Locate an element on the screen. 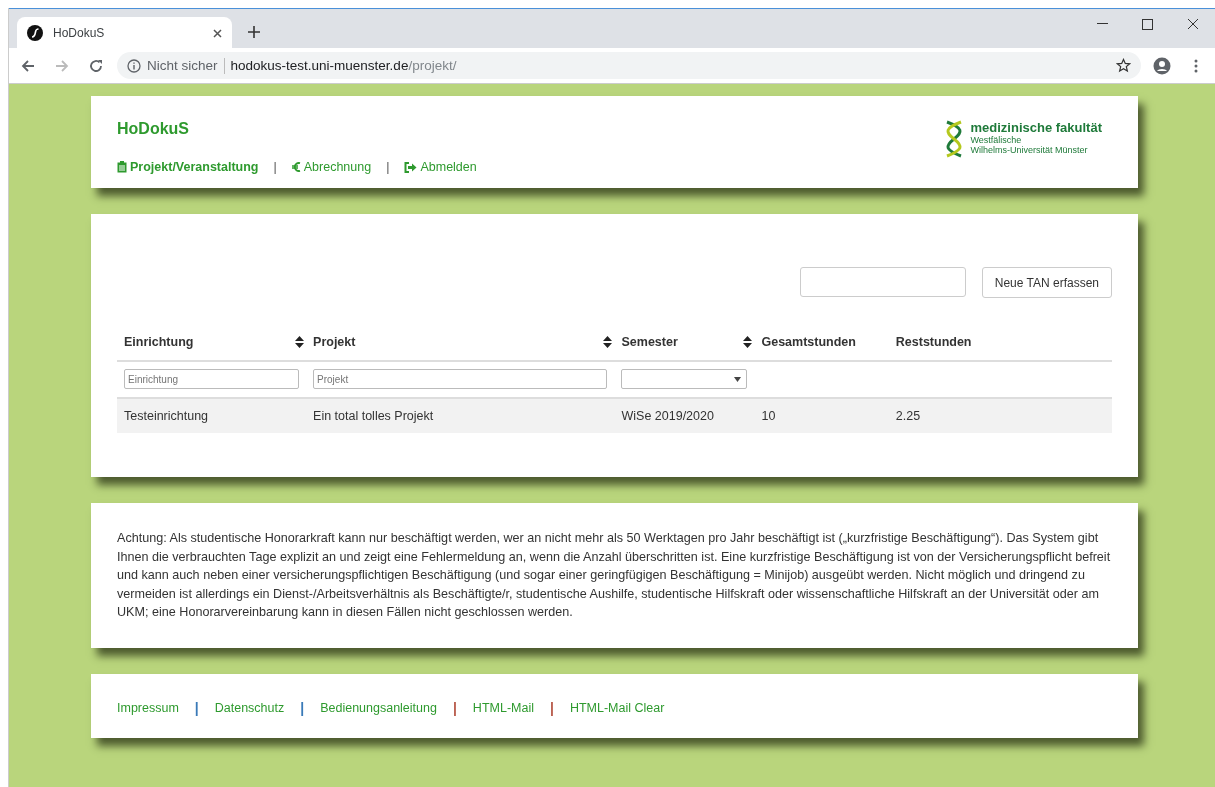 This screenshot has width=1215, height=787. filter-input-field: Projekt is located at coordinates (460, 379).